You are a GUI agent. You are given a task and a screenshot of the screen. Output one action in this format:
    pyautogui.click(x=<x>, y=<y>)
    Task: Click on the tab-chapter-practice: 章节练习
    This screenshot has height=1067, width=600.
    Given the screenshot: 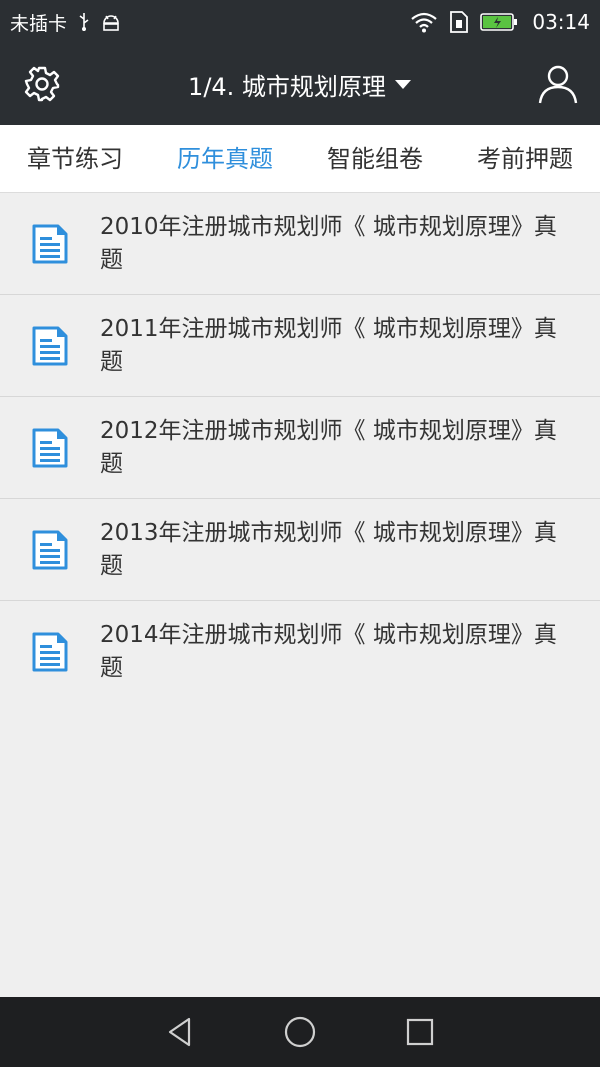 What is the action you would take?
    pyautogui.click(x=75, y=159)
    